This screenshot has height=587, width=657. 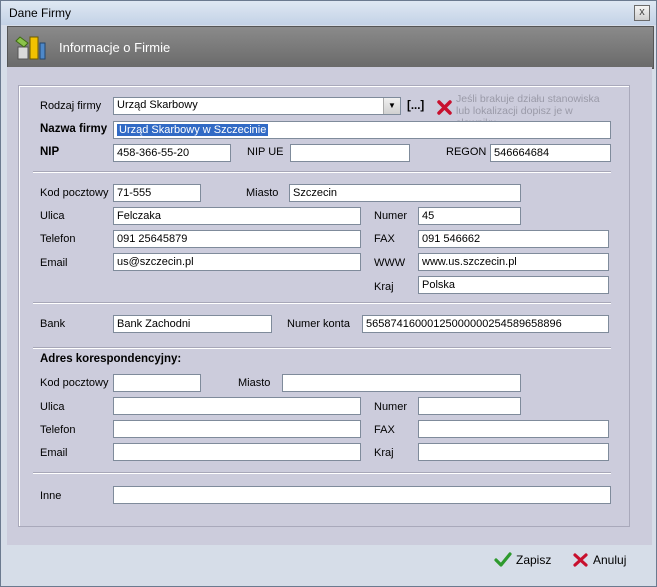 What do you see at coordinates (54, 263) in the screenshot?
I see `email-label: Email` at bounding box center [54, 263].